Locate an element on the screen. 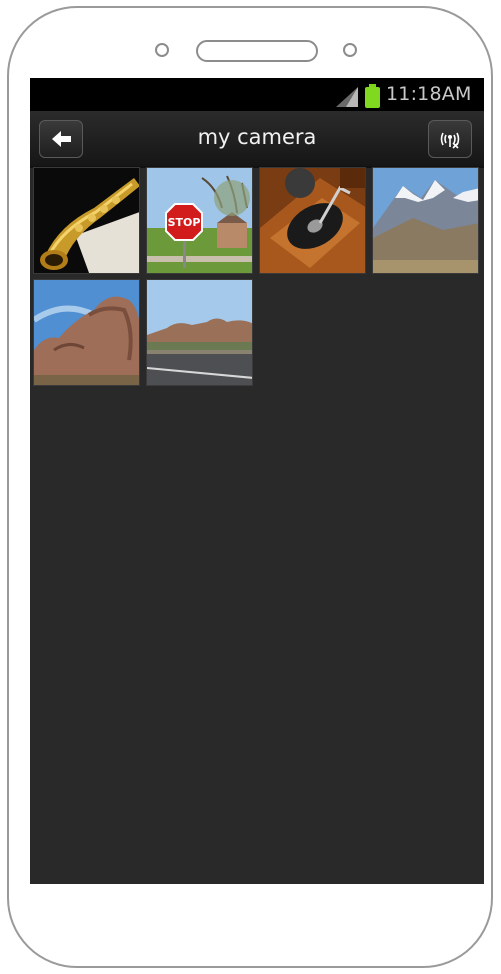 The image size is (501, 974). photo-thumbnail-gramophone is located at coordinates (312, 220).